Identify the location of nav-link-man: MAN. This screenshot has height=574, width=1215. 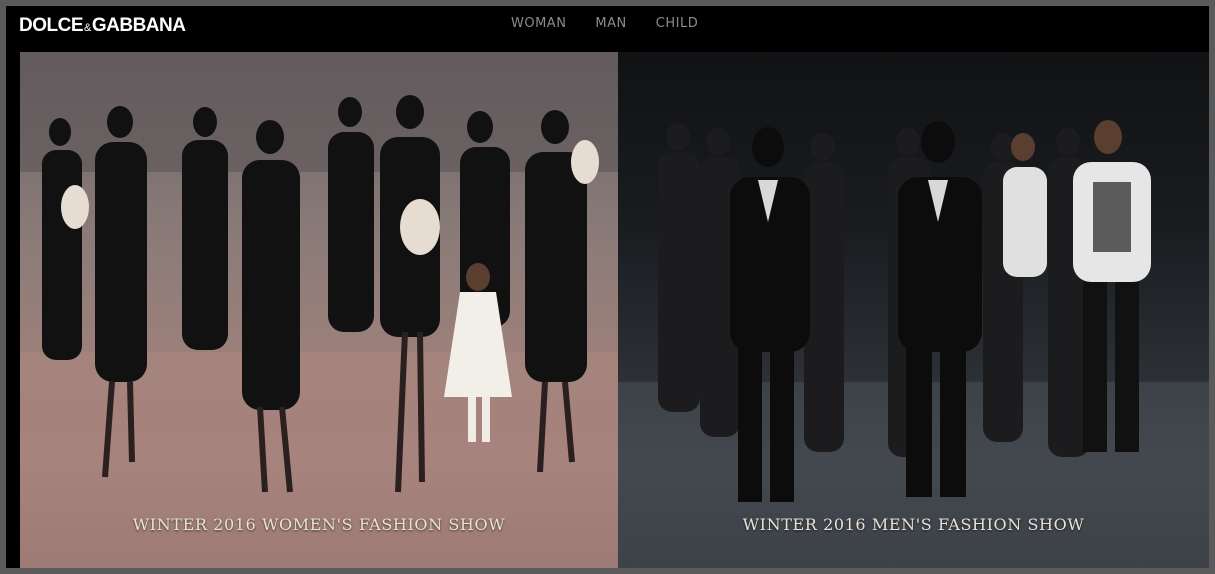
(610, 23).